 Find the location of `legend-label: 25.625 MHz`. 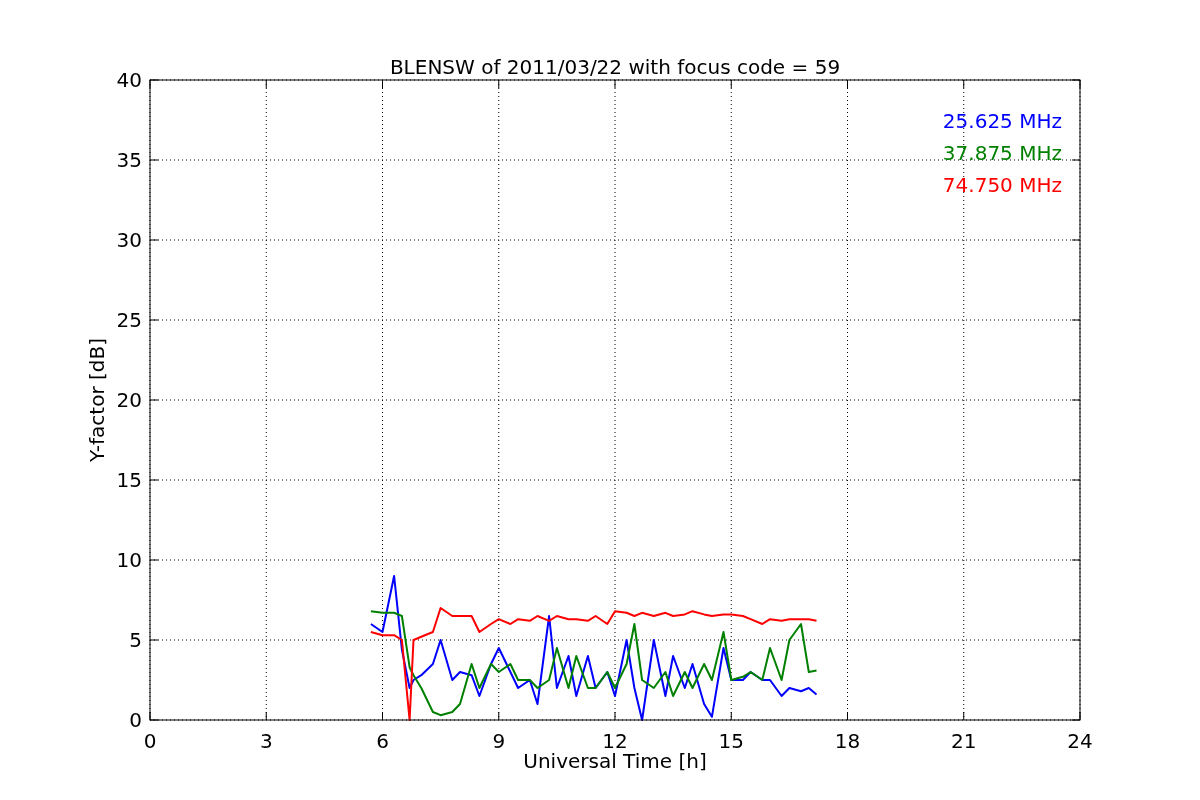

legend-label: 25.625 MHz is located at coordinates (1002, 121).